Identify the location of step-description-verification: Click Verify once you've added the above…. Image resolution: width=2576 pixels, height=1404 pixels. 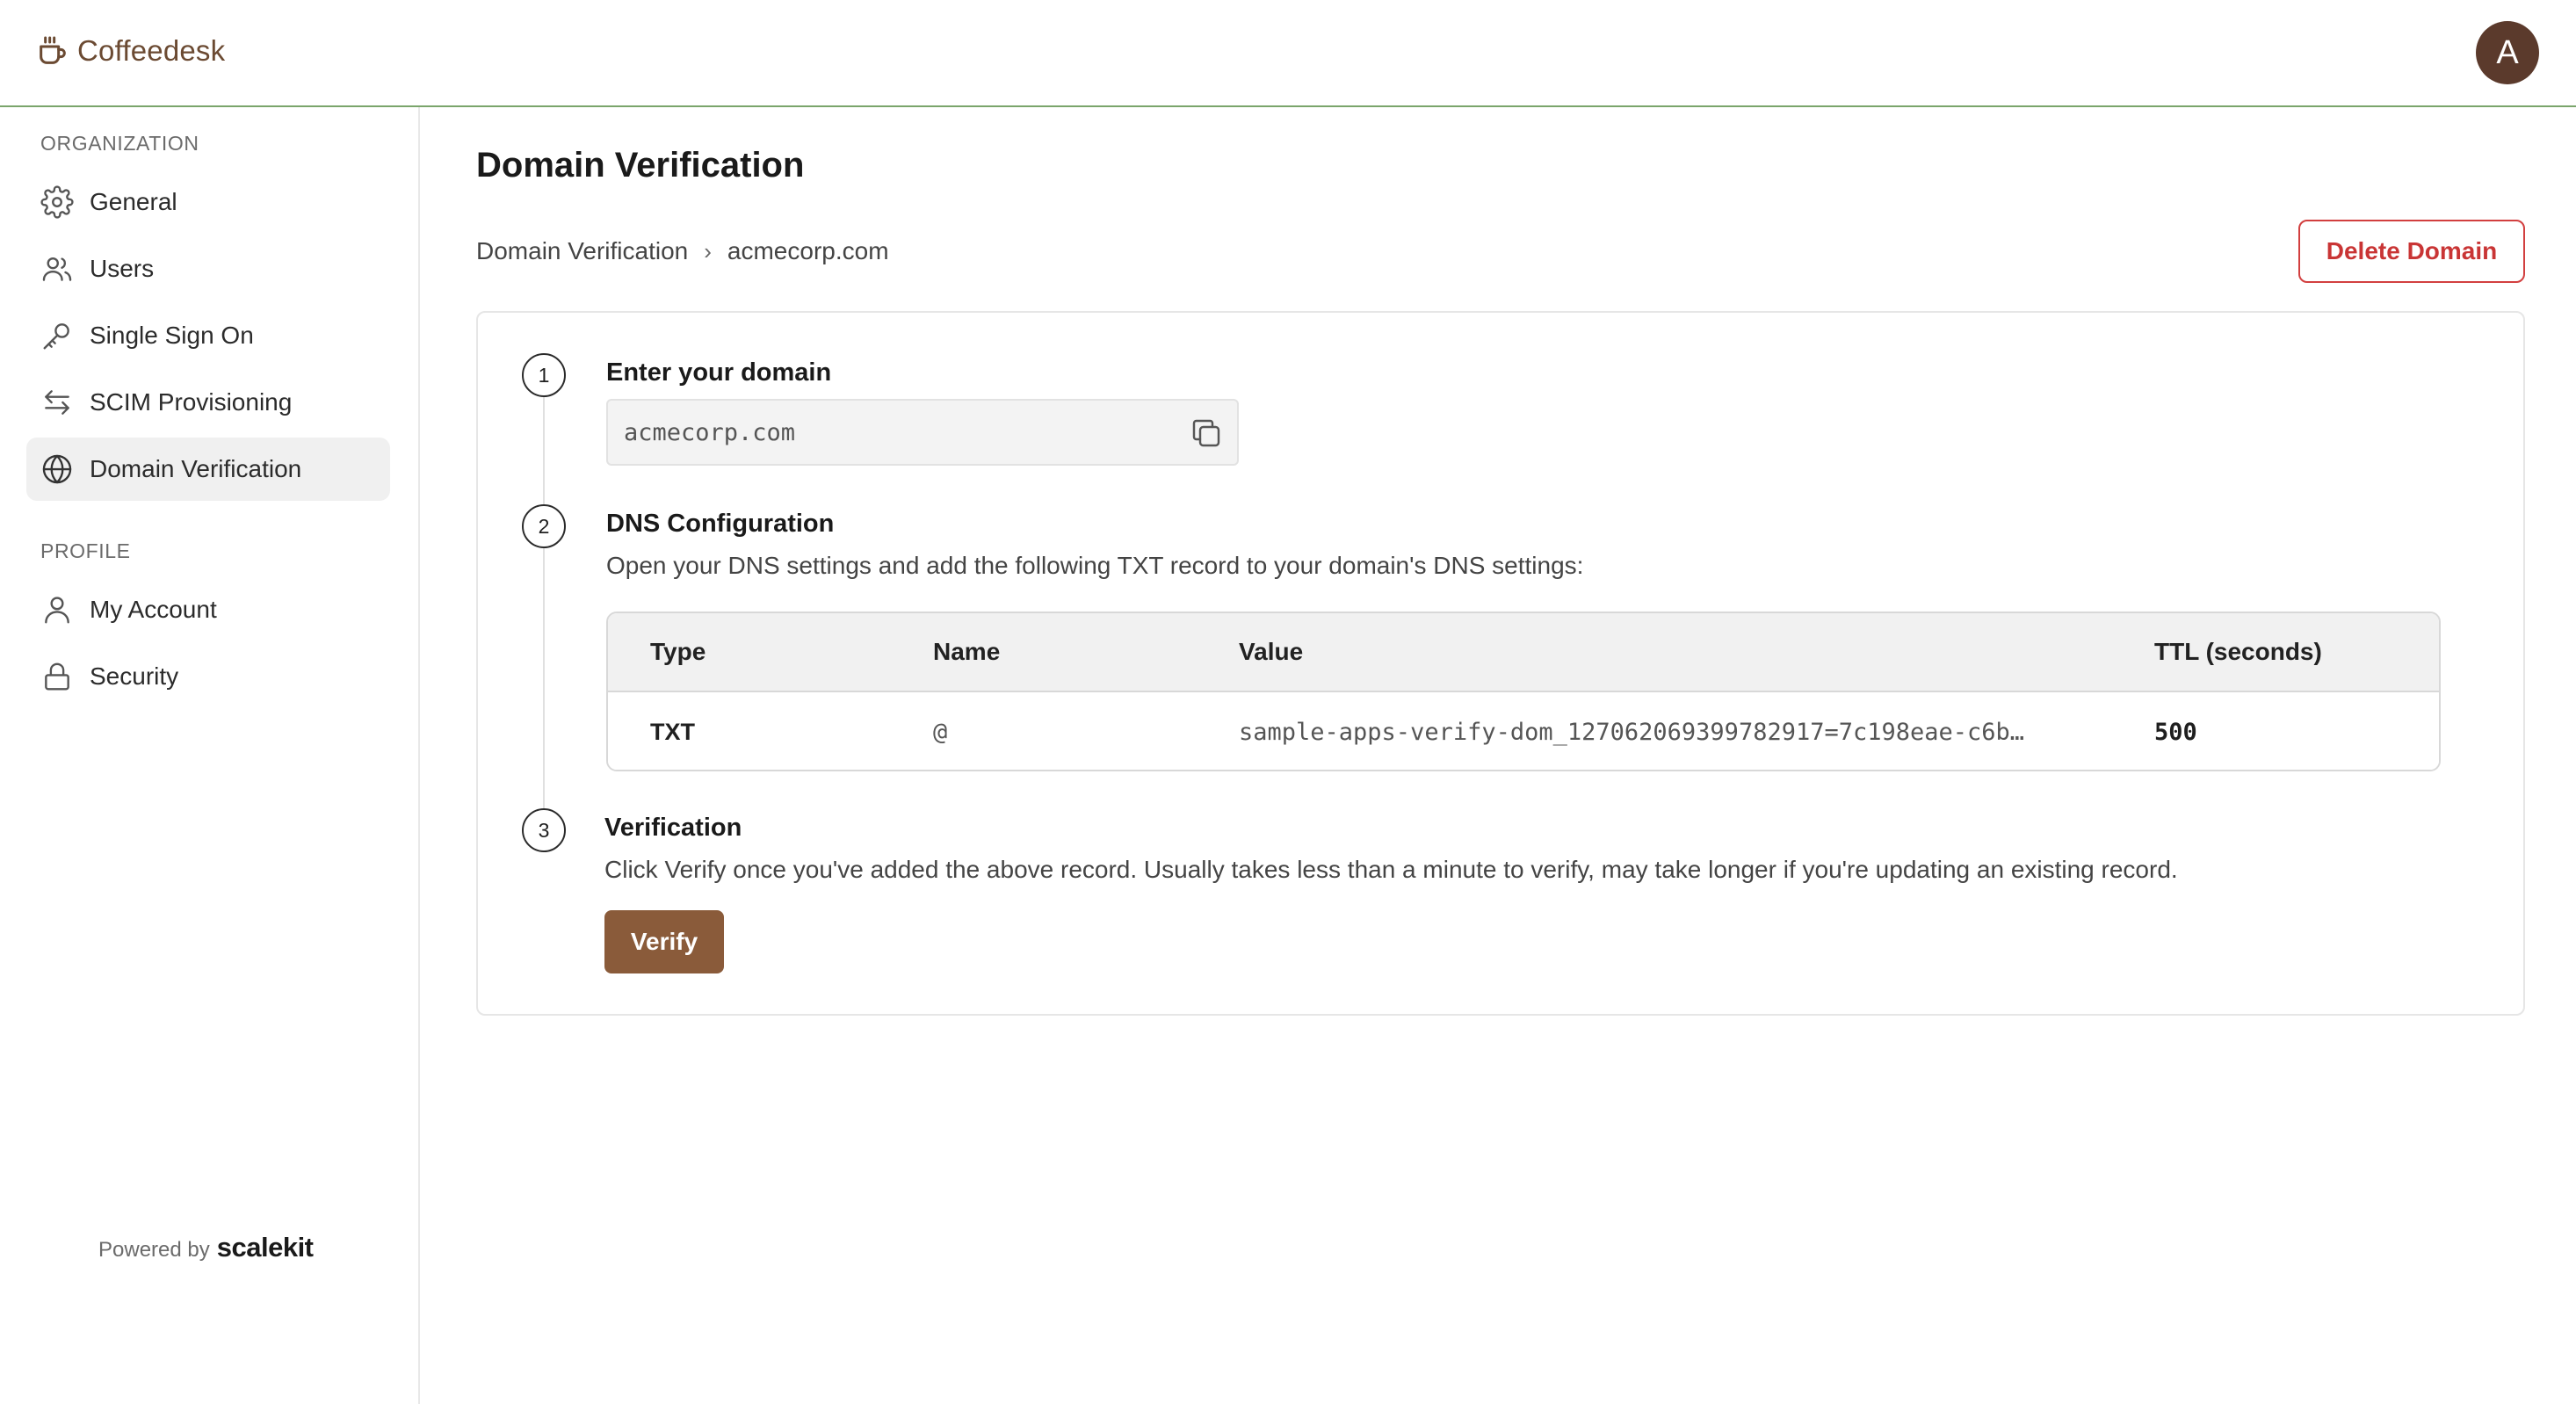
(1391, 870).